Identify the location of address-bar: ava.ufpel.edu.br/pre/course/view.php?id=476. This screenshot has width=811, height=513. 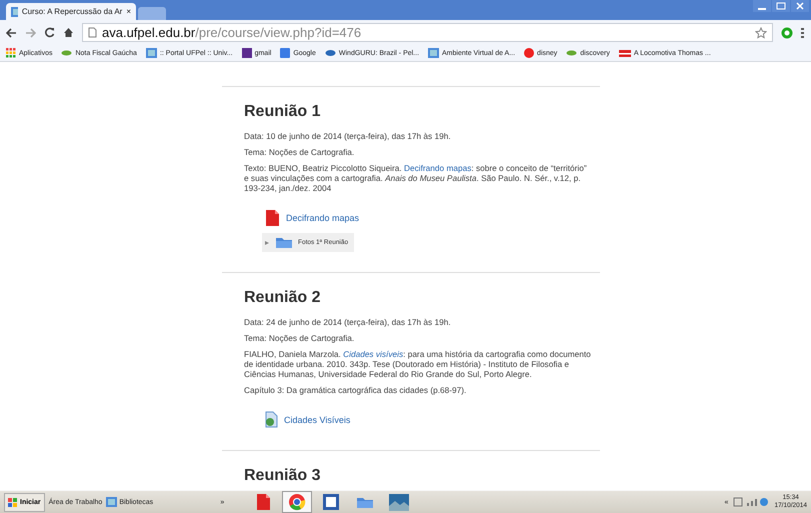
(427, 32).